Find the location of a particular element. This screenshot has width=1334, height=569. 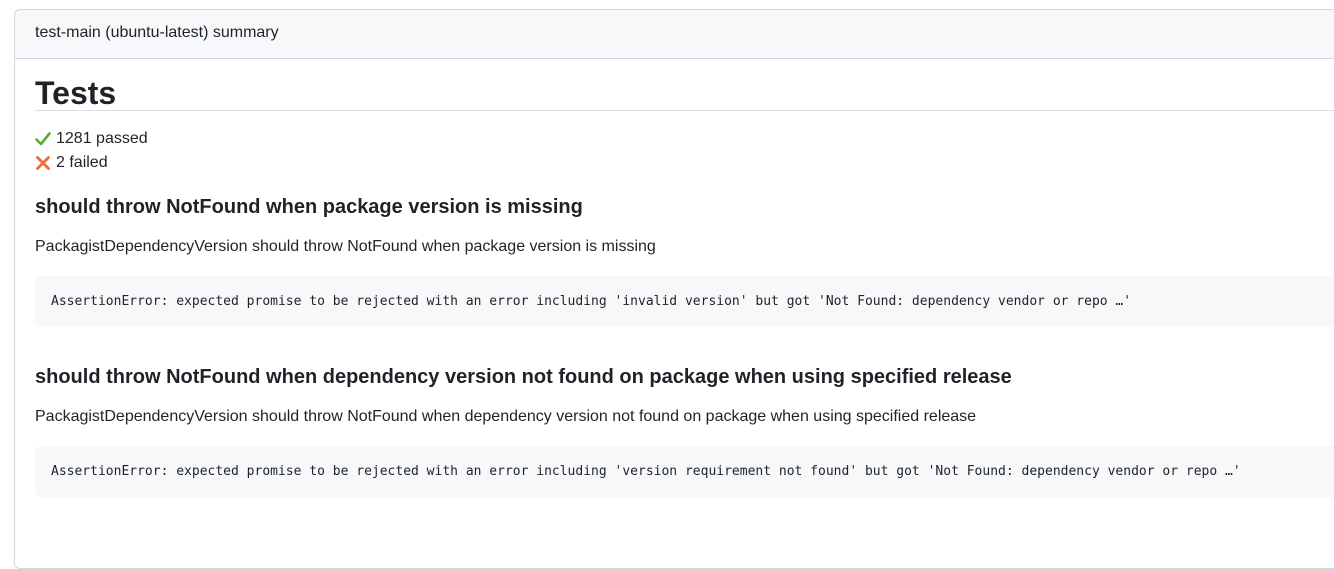

failed-stat: 2 failed is located at coordinates (684, 163).